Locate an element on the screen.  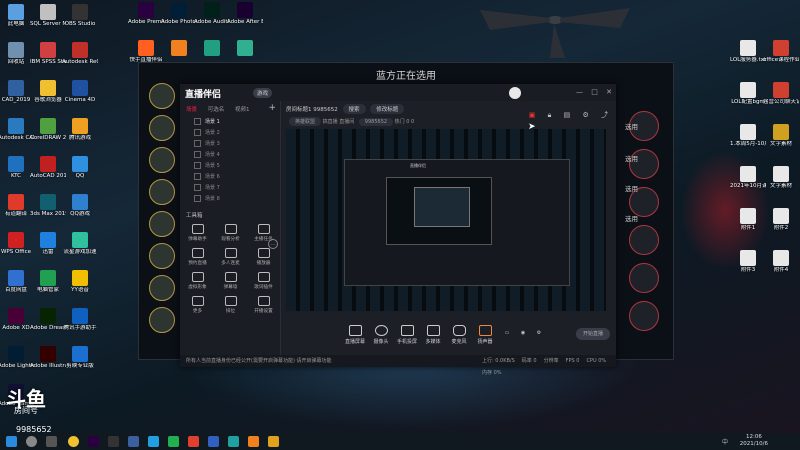
toolbox-item: 虚拟形象 is located at coordinates (197, 280).